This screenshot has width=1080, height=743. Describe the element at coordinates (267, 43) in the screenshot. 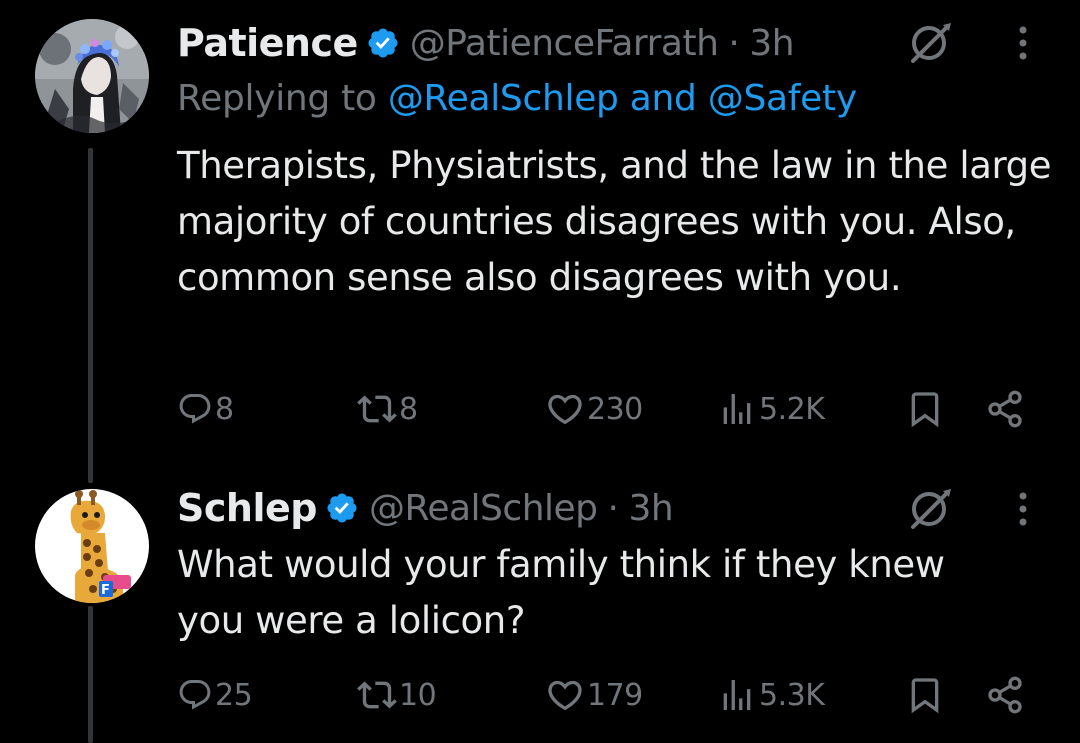

I see `author-name: Patience` at that location.